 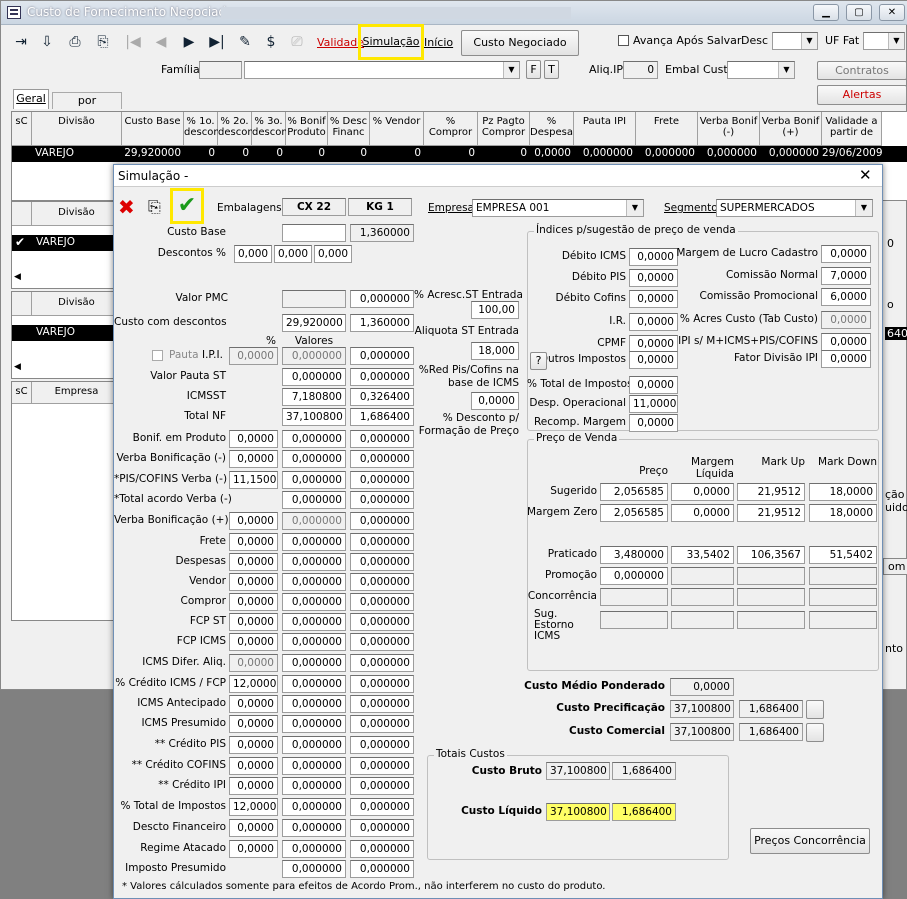 I want to click on row-value-2: 0,326400, so click(x=382, y=397).